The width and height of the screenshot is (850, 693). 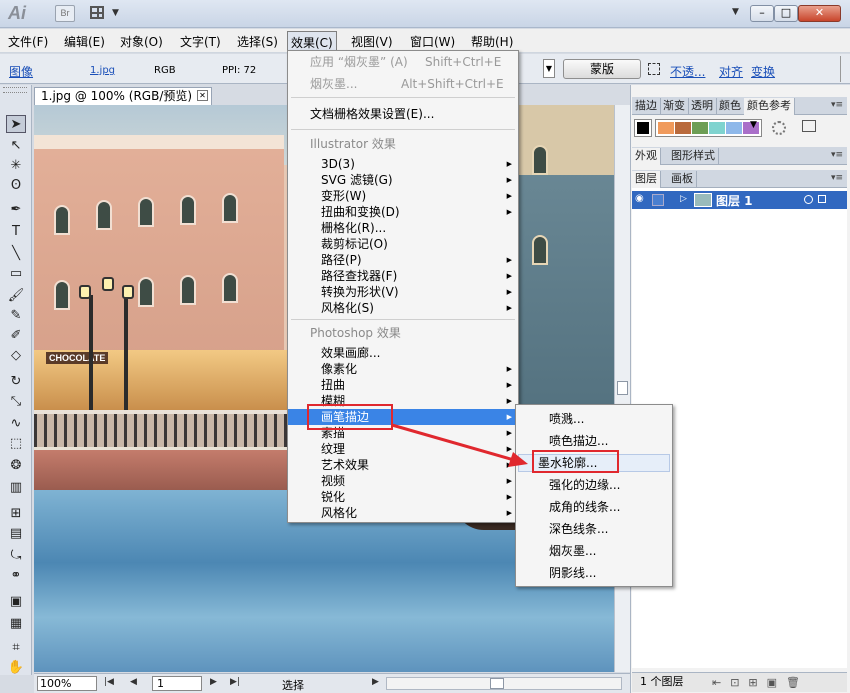 I want to click on menu-distort: 扭曲 ▶, so click(x=403, y=385).